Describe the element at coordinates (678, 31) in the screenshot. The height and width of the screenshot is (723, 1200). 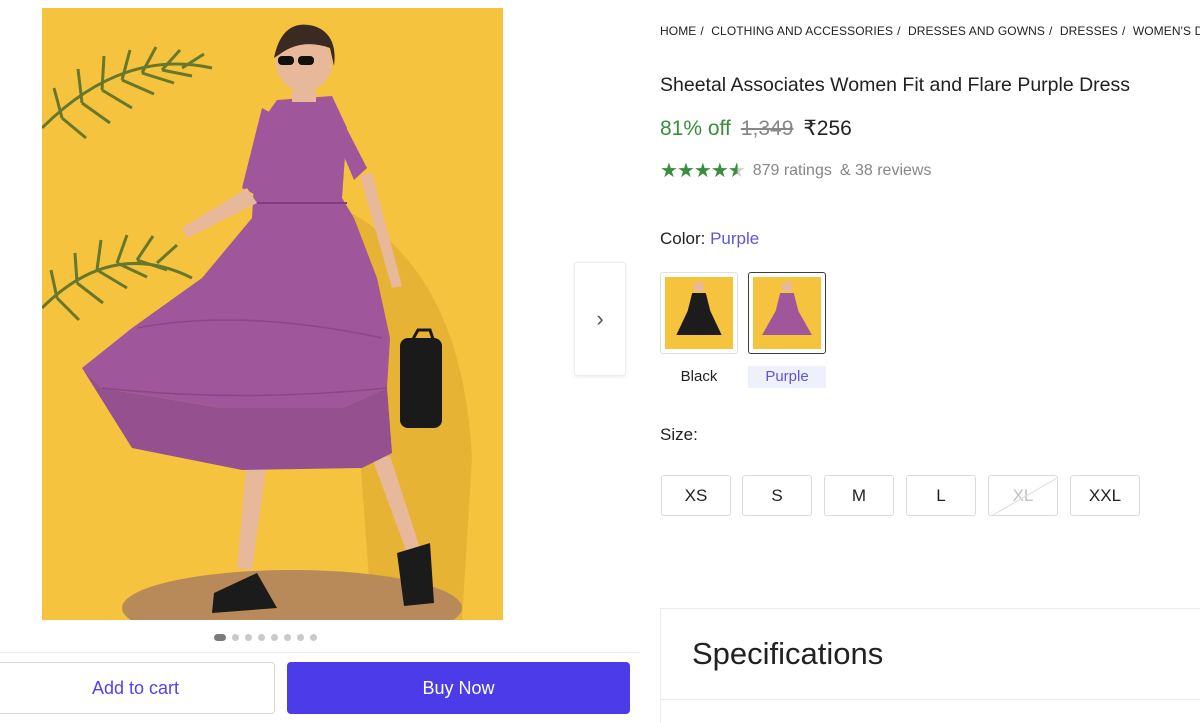
I see `breadcrumb-item: HOME` at that location.